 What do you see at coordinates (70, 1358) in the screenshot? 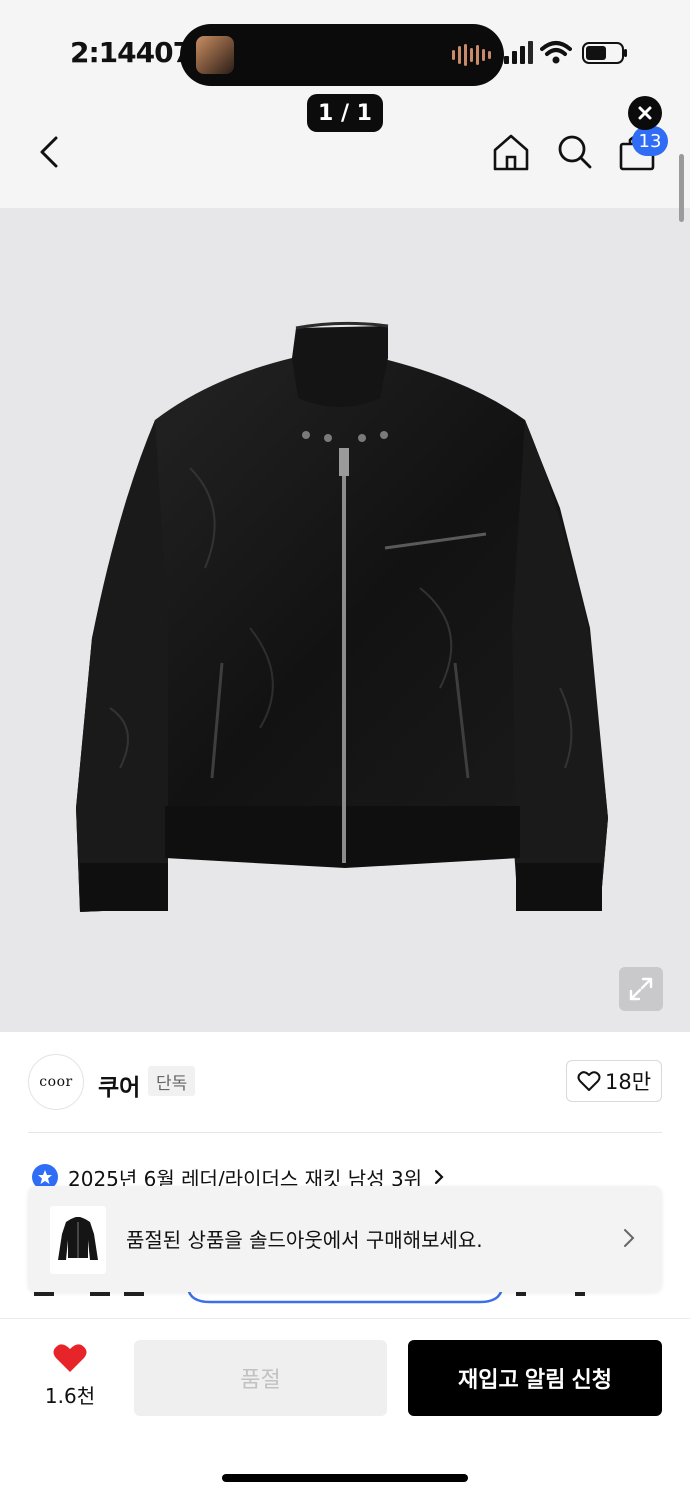
I see `heart-filled-icon` at bounding box center [70, 1358].